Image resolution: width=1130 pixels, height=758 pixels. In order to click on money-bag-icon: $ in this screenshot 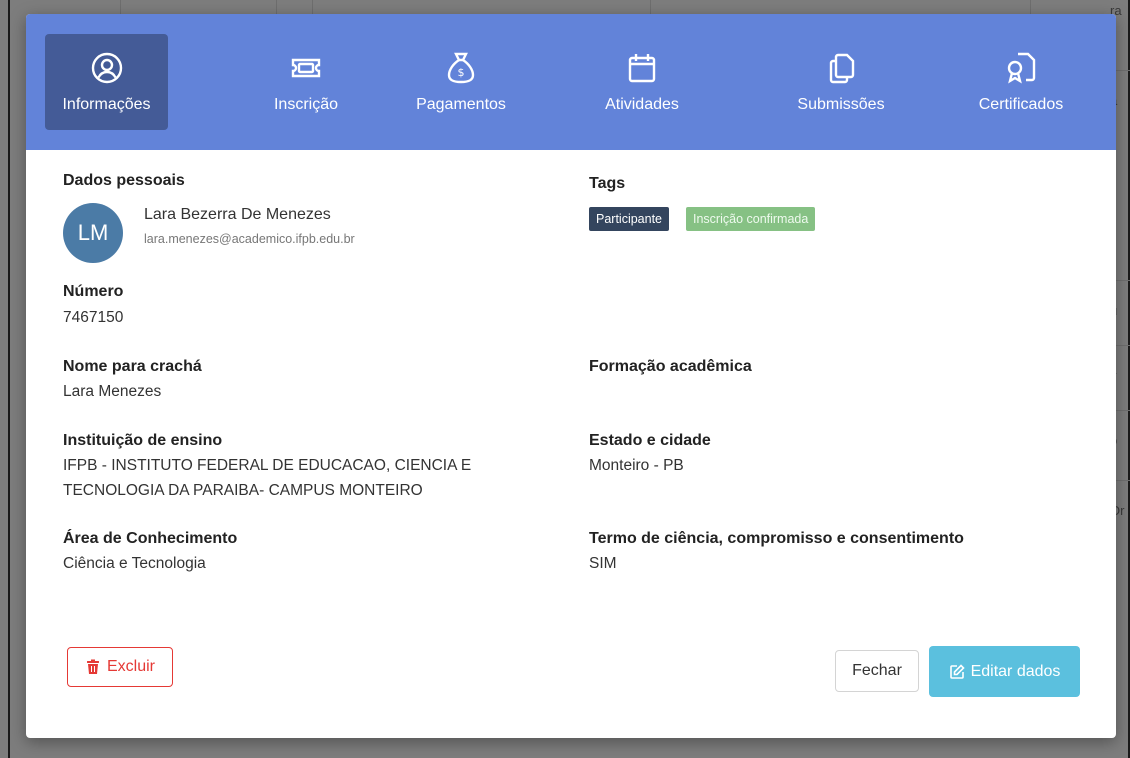, I will do `click(461, 68)`.